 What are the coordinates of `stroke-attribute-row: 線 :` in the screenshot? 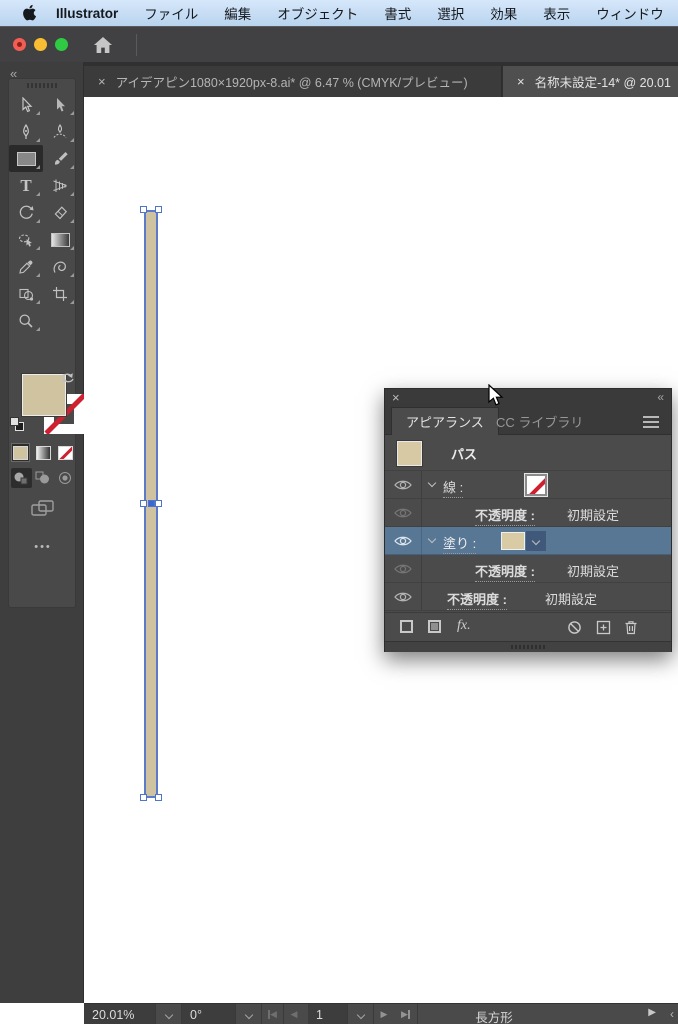 It's located at (528, 485).